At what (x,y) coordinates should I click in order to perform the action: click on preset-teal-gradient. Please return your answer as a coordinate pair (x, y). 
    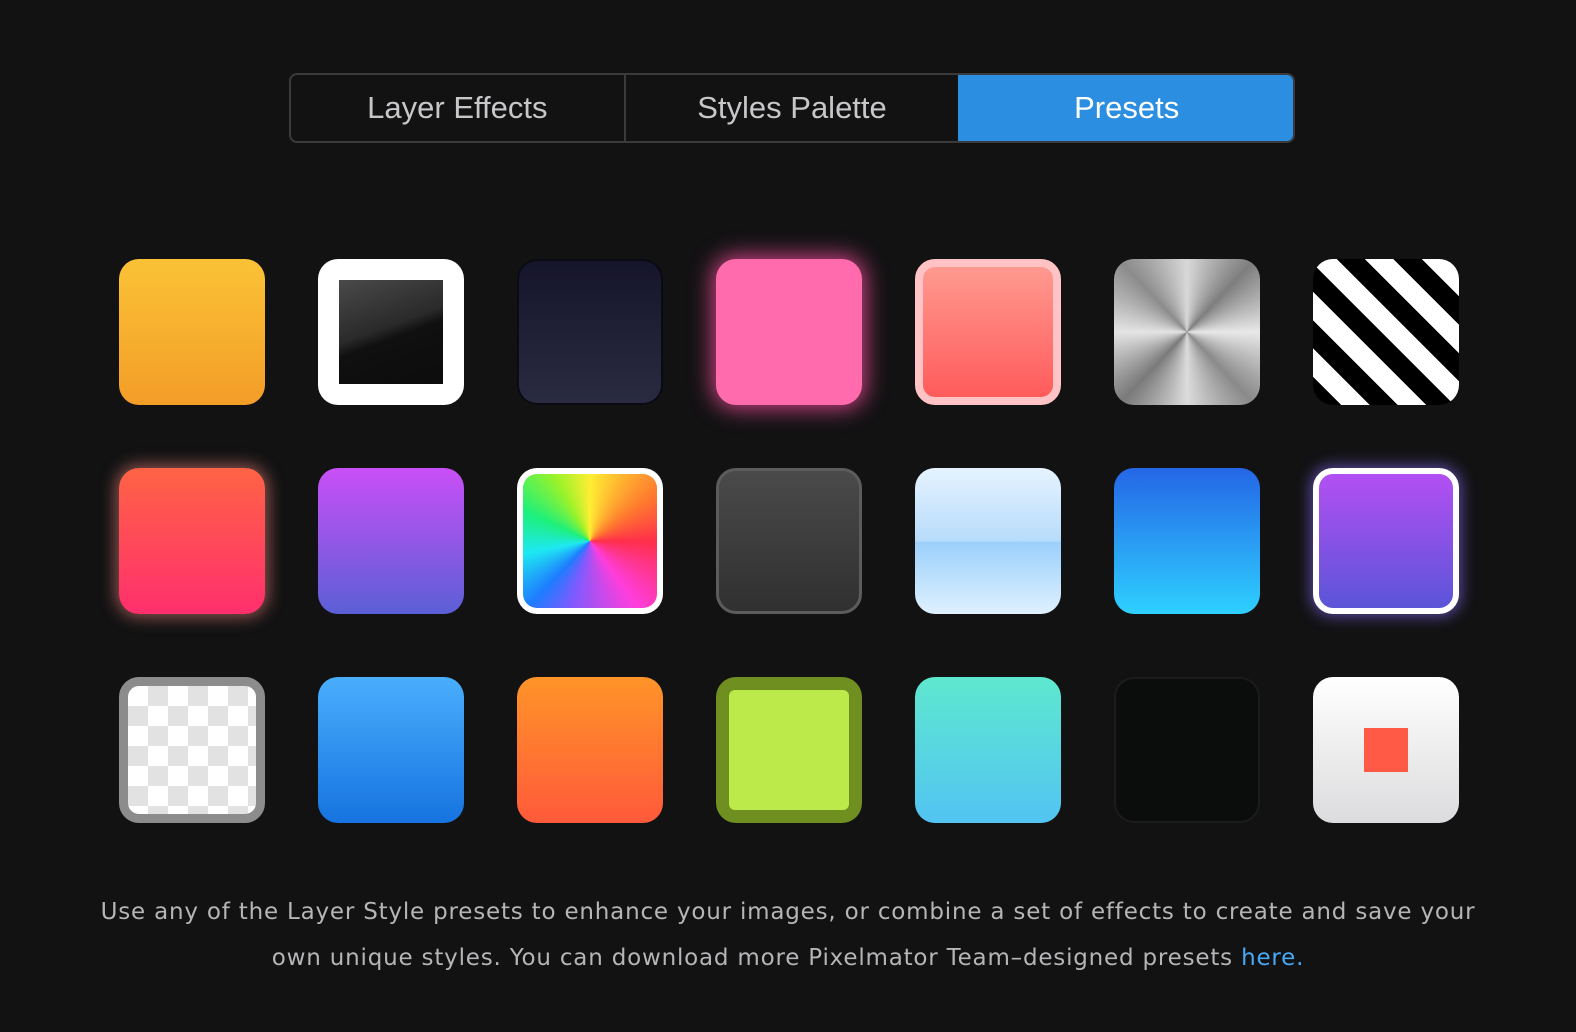
    Looking at the image, I should click on (988, 750).